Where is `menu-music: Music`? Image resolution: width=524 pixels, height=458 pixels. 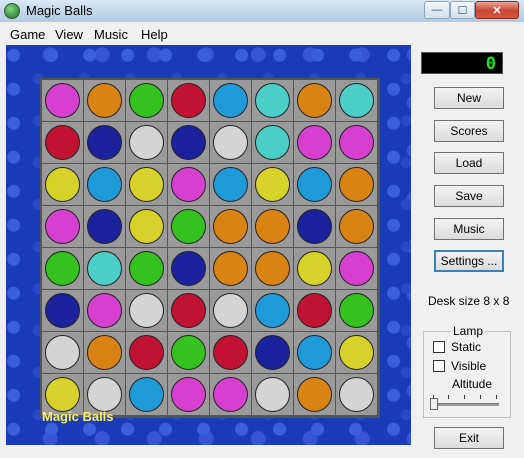 menu-music: Music is located at coordinates (111, 34).